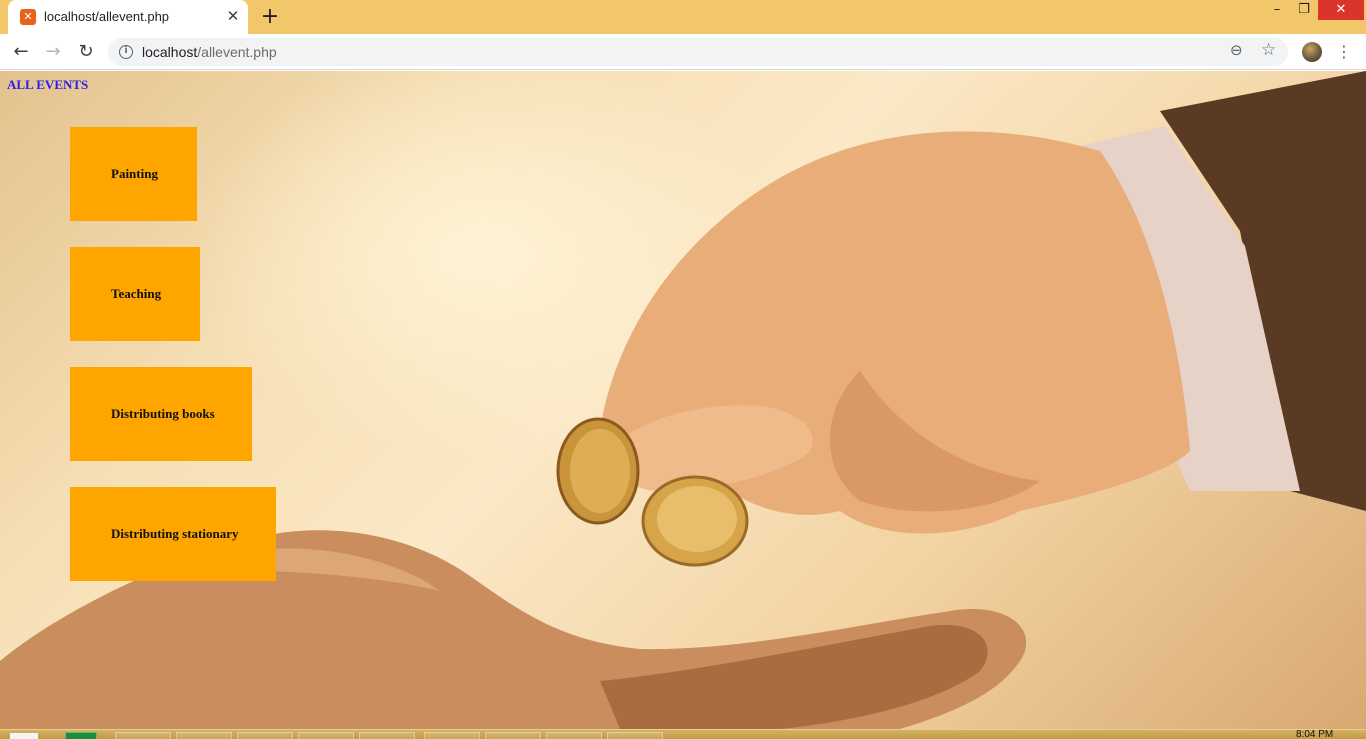  What do you see at coordinates (683, 734) in the screenshot?
I see `os-taskbar: 8:04 PM` at bounding box center [683, 734].